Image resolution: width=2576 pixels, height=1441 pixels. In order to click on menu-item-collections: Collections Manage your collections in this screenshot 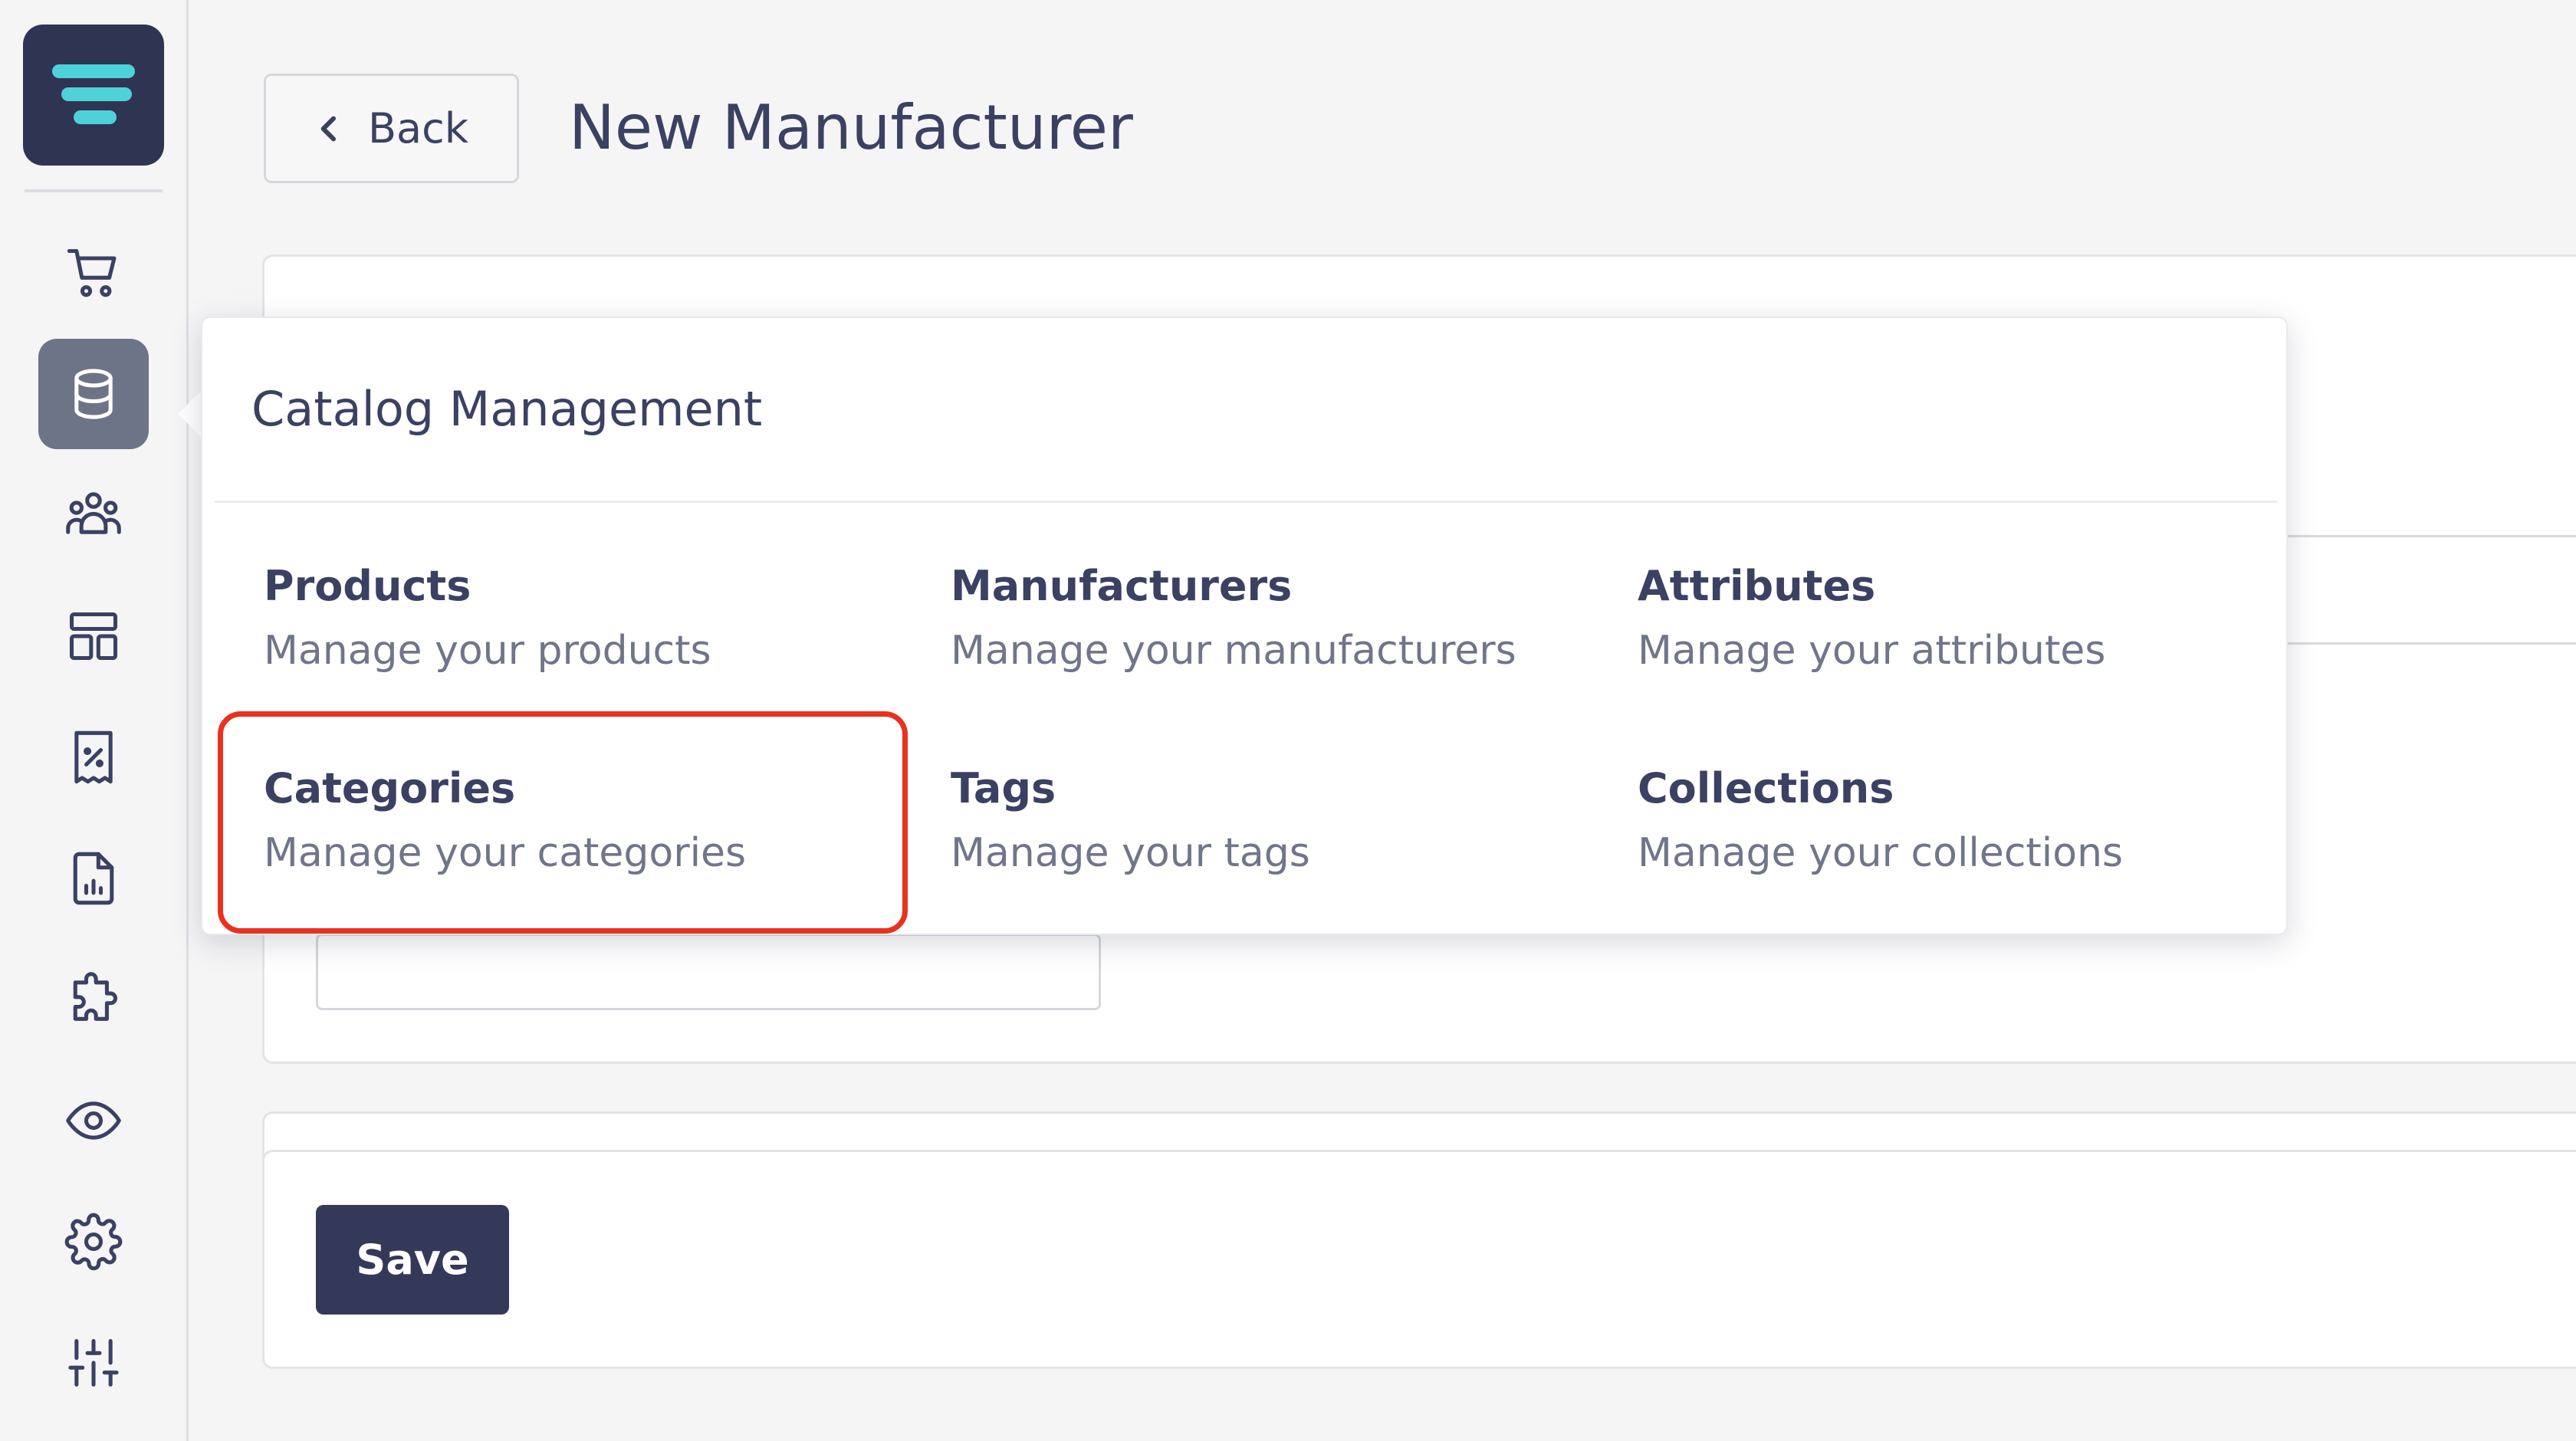, I will do `click(1975, 856)`.